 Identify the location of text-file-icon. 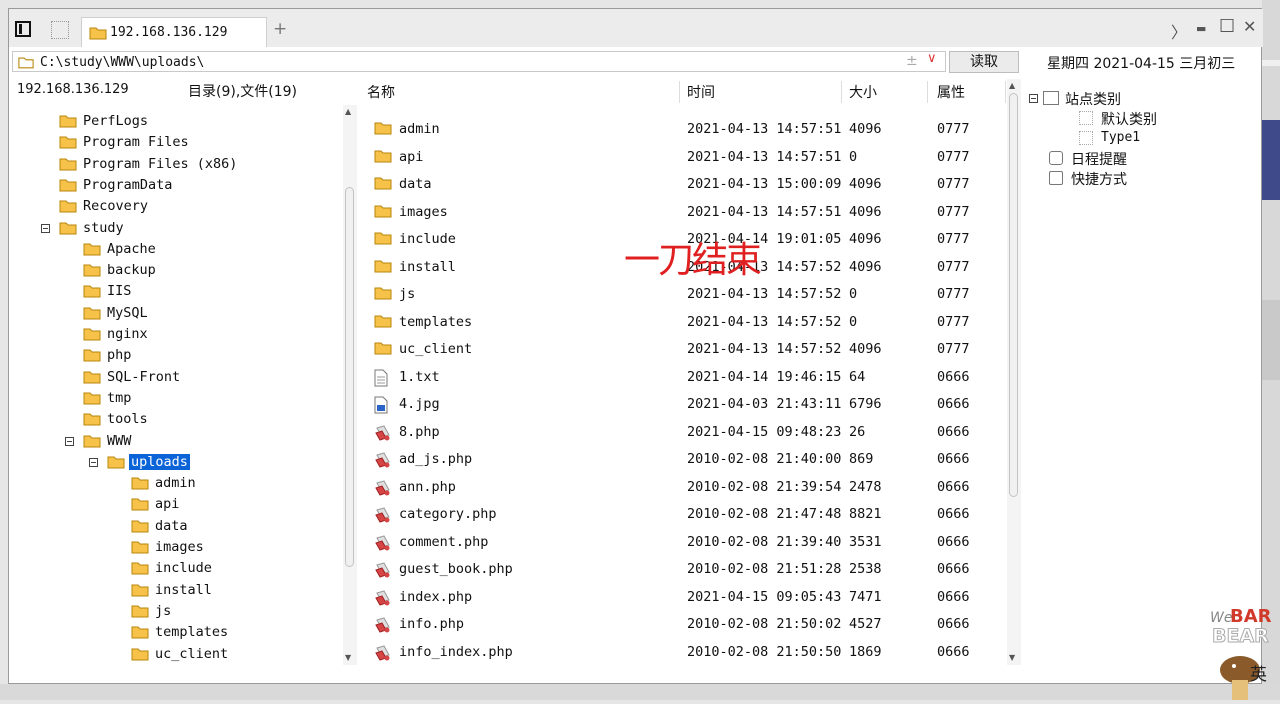
(381, 380).